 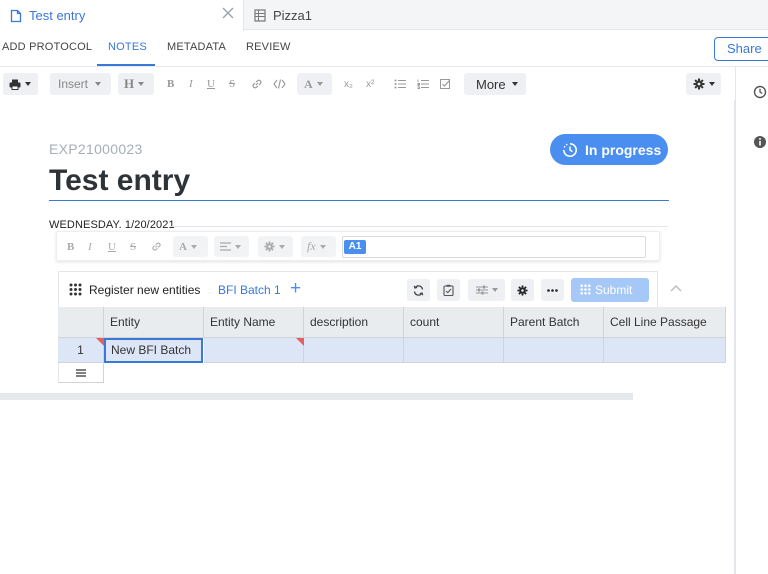 I want to click on insert-dropdown: Insert, so click(x=80, y=84).